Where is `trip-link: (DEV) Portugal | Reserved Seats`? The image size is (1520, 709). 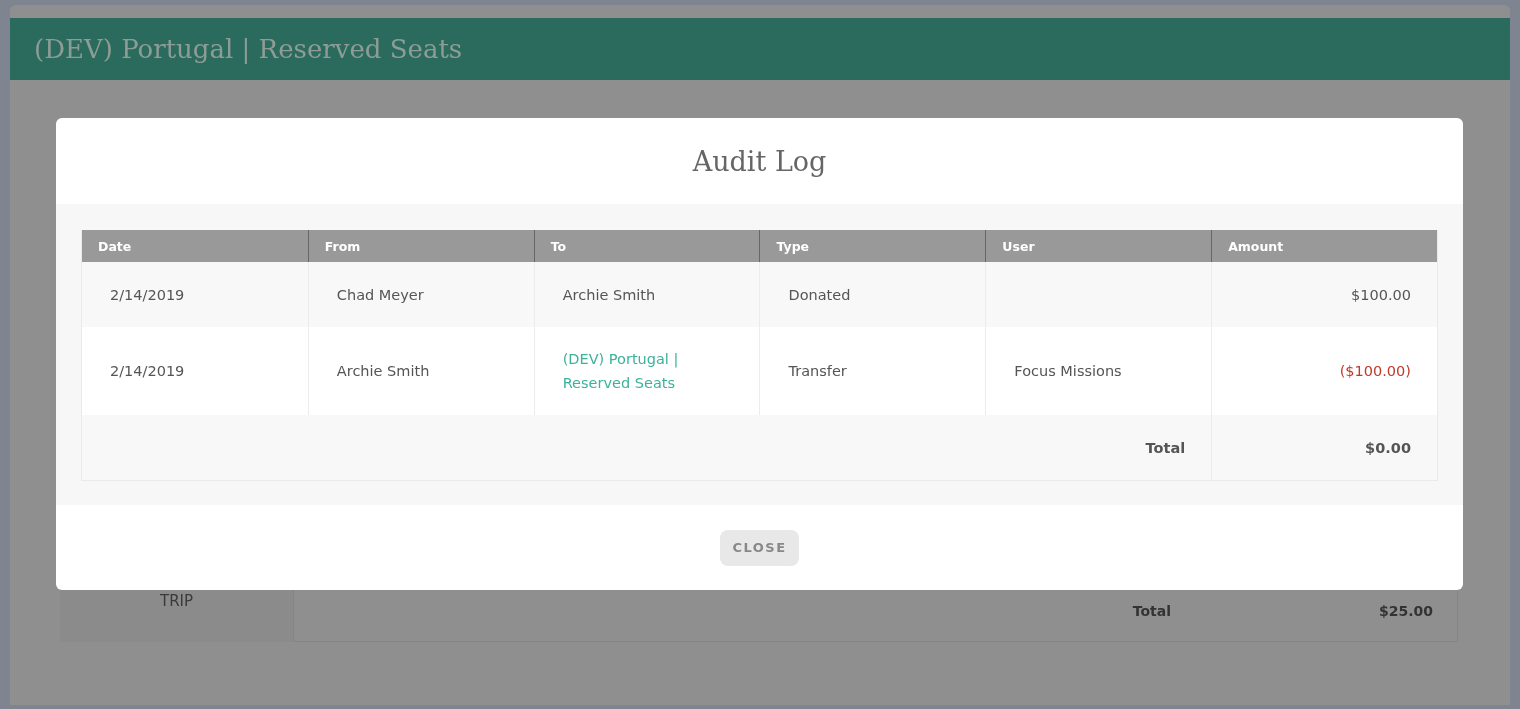 trip-link: (DEV) Portugal | Reserved Seats is located at coordinates (648, 371).